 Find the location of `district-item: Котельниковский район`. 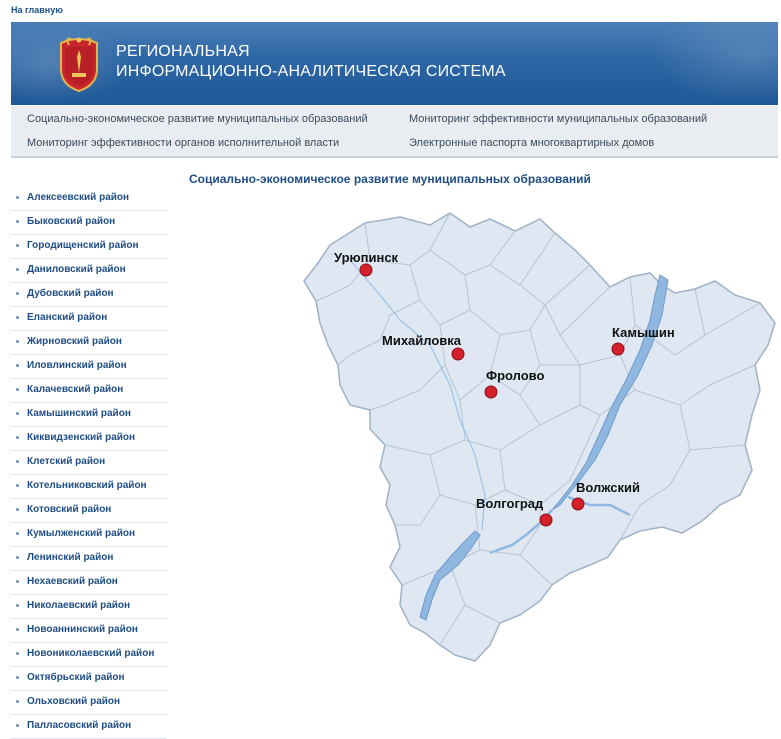

district-item: Котельниковский район is located at coordinates (88, 487).